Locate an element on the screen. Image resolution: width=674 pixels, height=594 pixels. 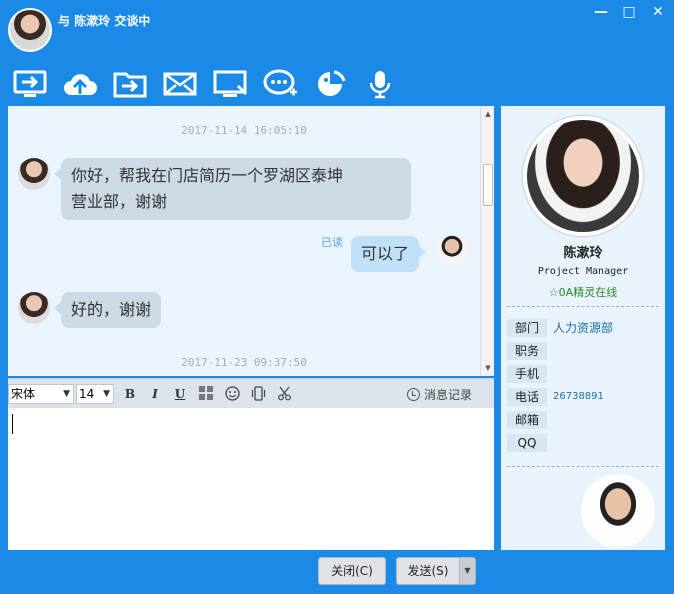
message-line: 你好，帮我在门店简历一个罗湖区泰坤 is located at coordinates (207, 175).